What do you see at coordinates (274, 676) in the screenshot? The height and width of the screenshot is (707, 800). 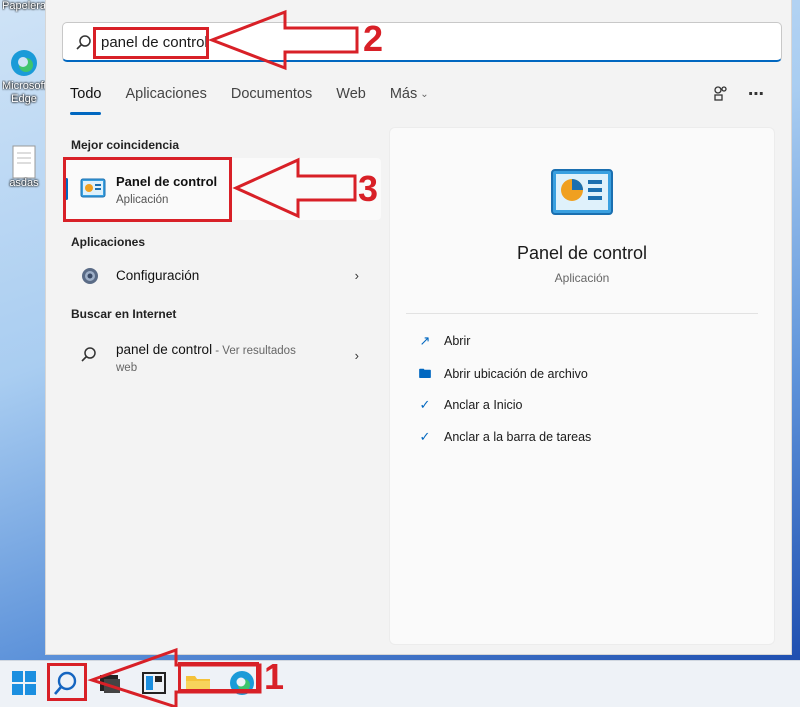 I see `annotation-number-1: 1` at bounding box center [274, 676].